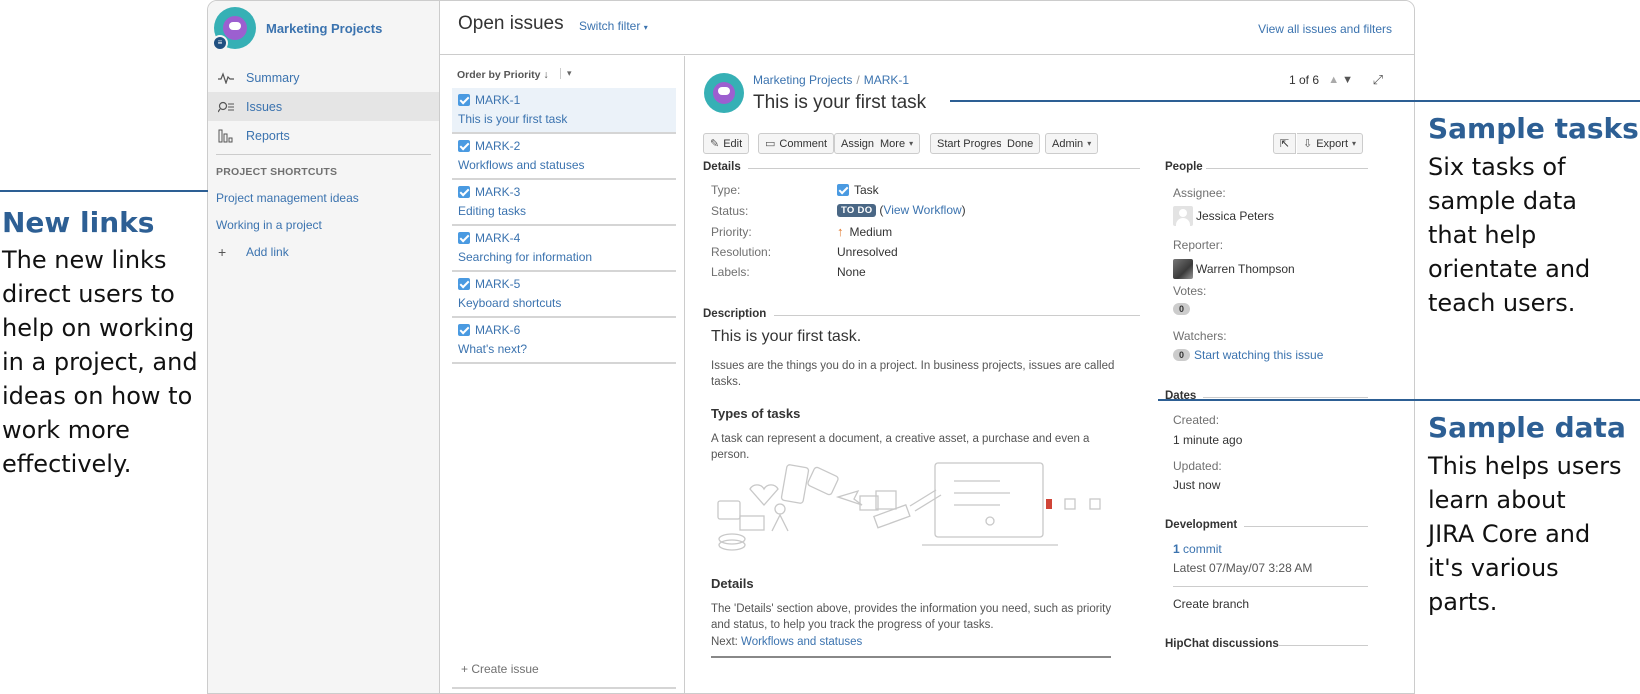  What do you see at coordinates (922, 210) in the screenshot?
I see `view-workflow-link: View Workflow` at bounding box center [922, 210].